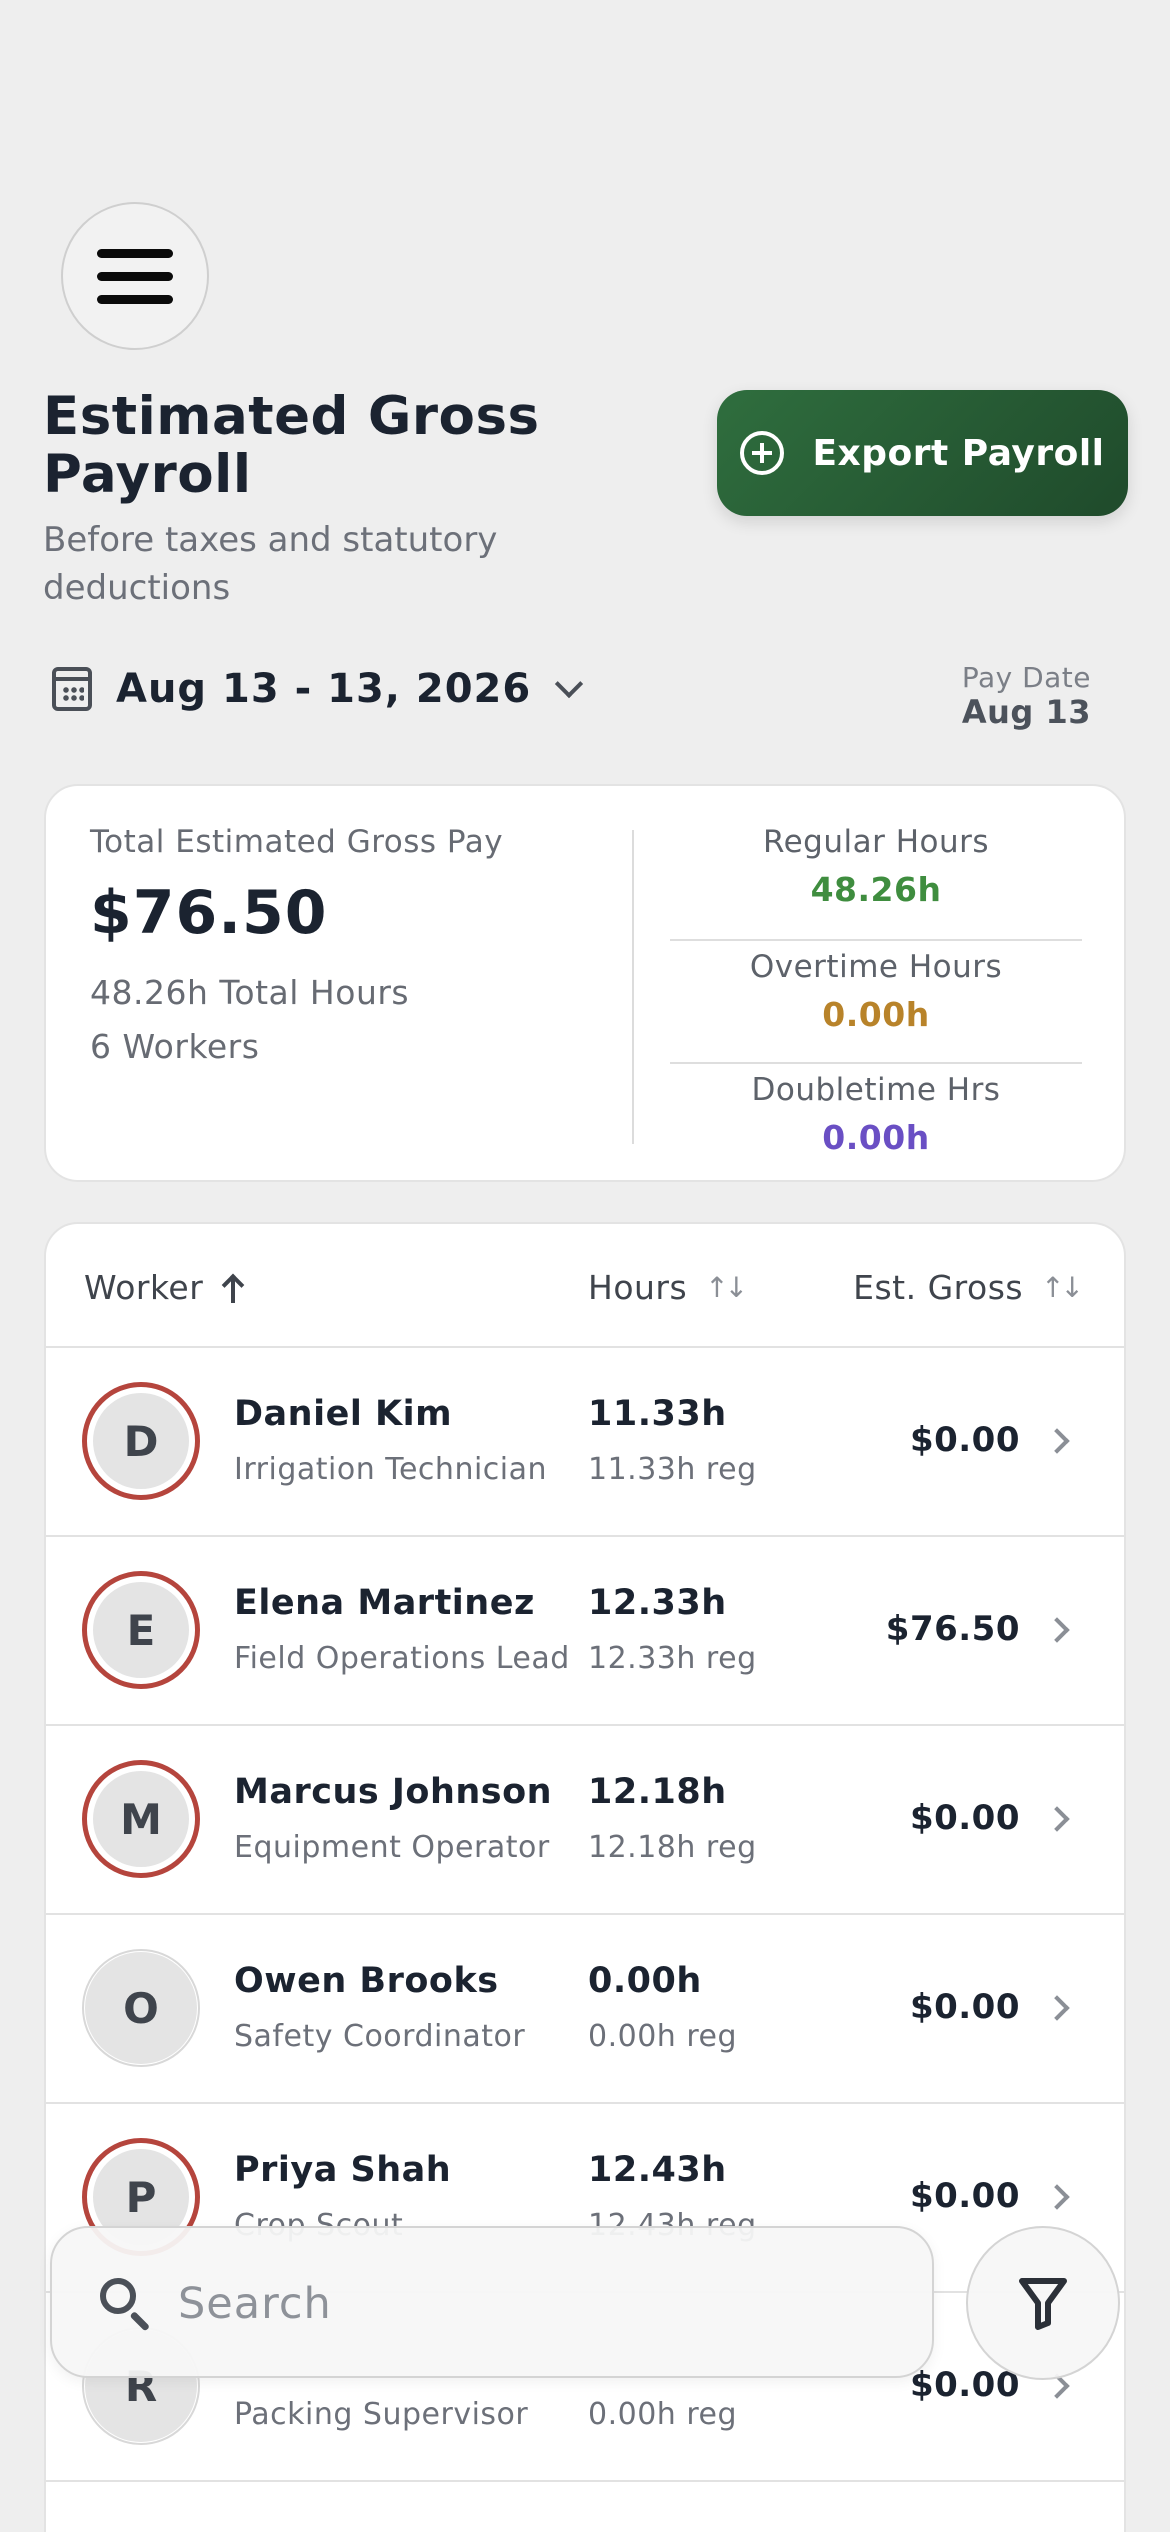 The width and height of the screenshot is (1170, 2532). What do you see at coordinates (135, 276) in the screenshot?
I see `menu-button` at bounding box center [135, 276].